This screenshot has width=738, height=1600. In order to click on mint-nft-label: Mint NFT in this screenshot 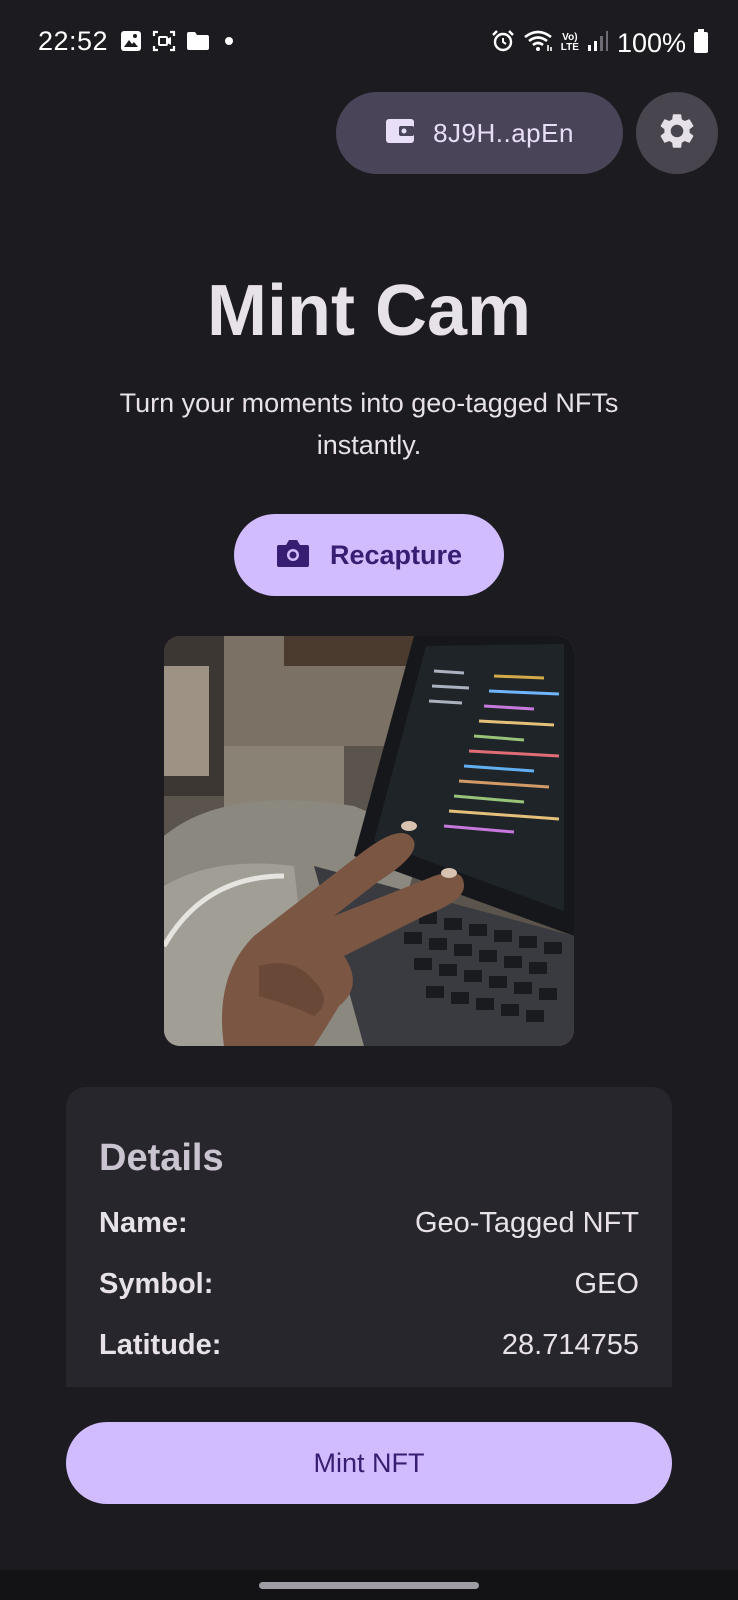, I will do `click(369, 1462)`.